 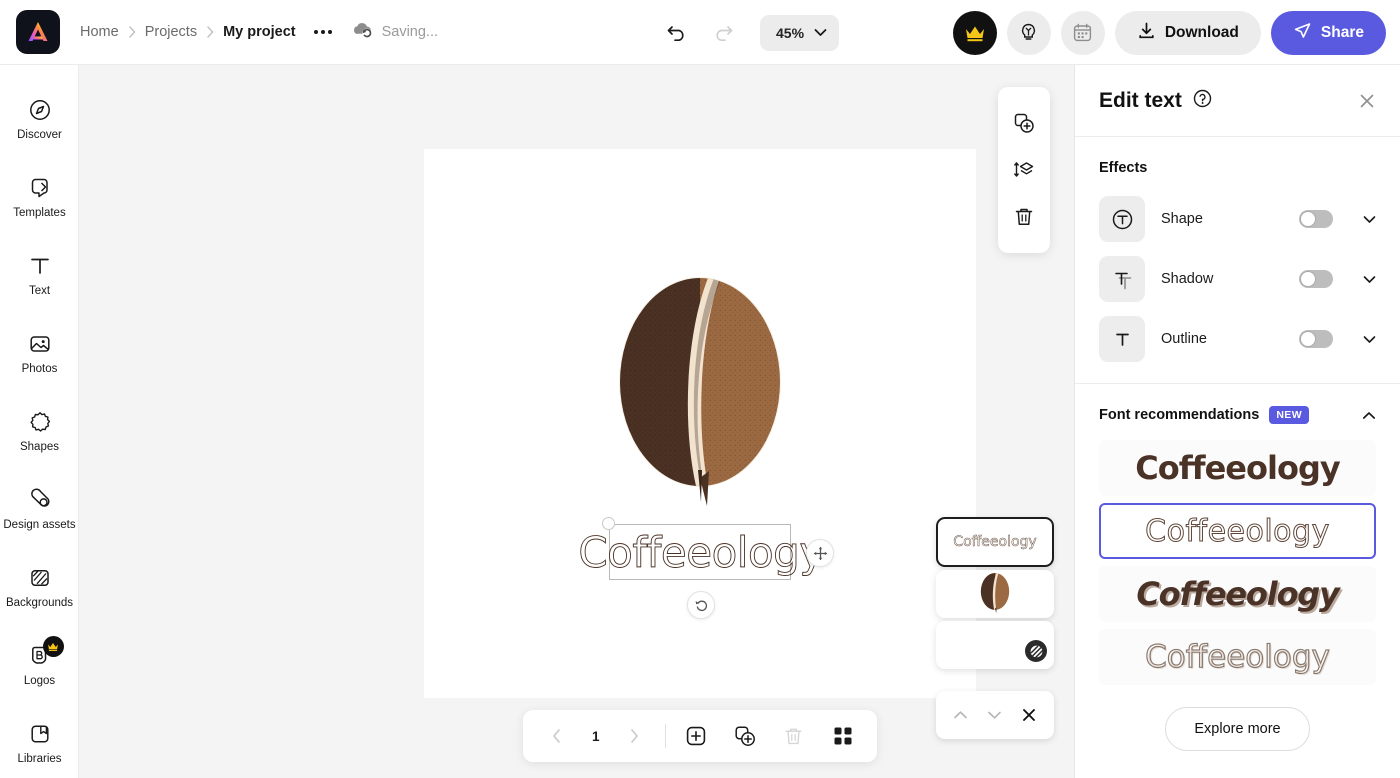 What do you see at coordinates (363, 32) in the screenshot?
I see `cloud-sync-icon` at bounding box center [363, 32].